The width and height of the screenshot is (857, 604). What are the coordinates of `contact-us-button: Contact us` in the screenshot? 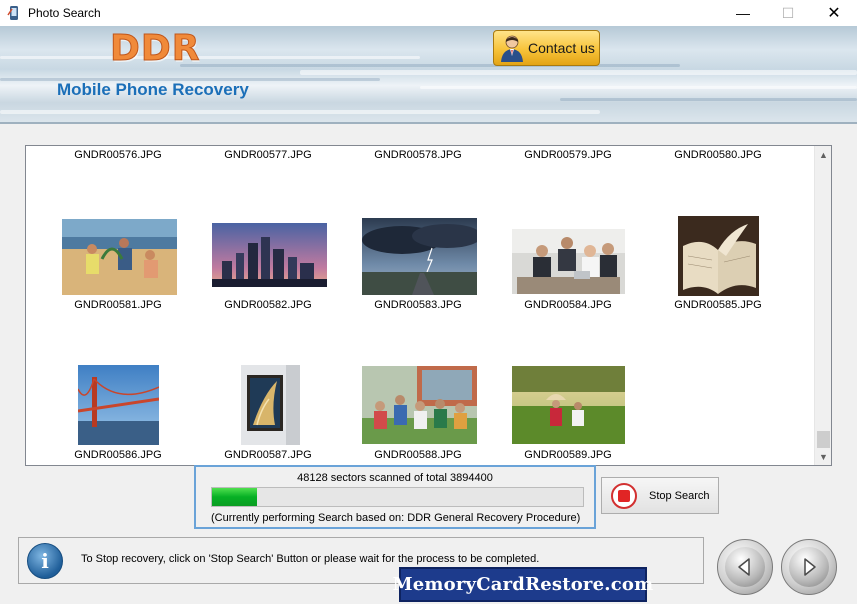 It's located at (546, 48).